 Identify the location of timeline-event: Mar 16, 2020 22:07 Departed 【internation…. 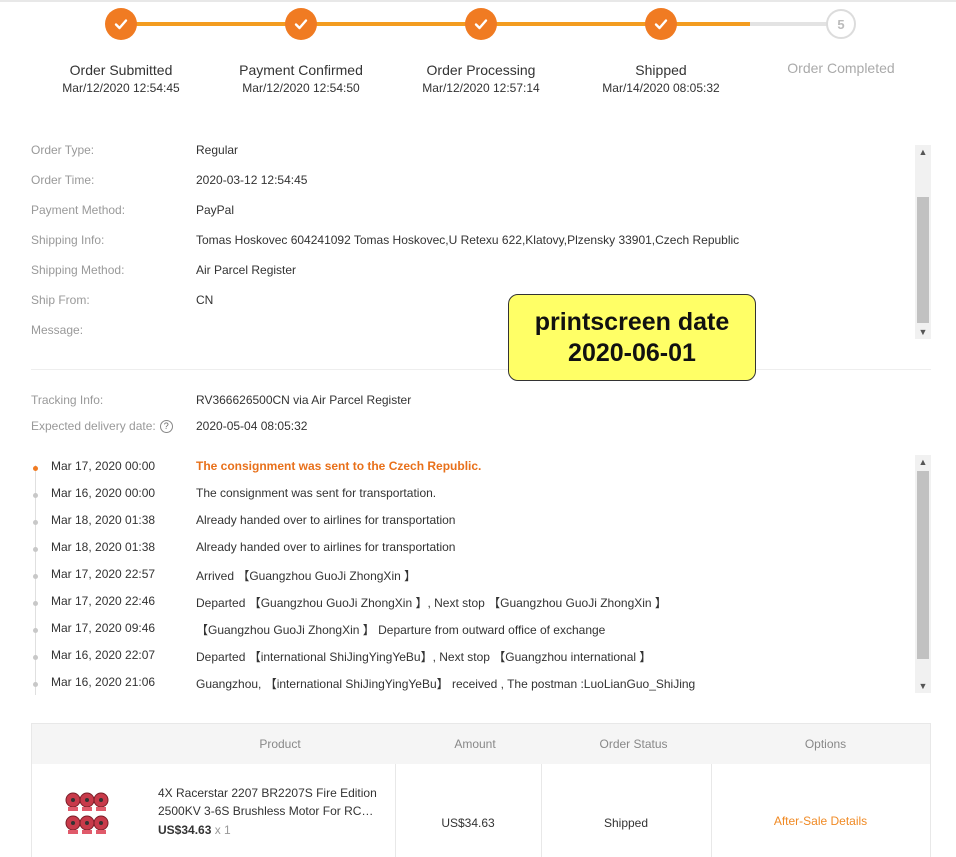
(471, 657).